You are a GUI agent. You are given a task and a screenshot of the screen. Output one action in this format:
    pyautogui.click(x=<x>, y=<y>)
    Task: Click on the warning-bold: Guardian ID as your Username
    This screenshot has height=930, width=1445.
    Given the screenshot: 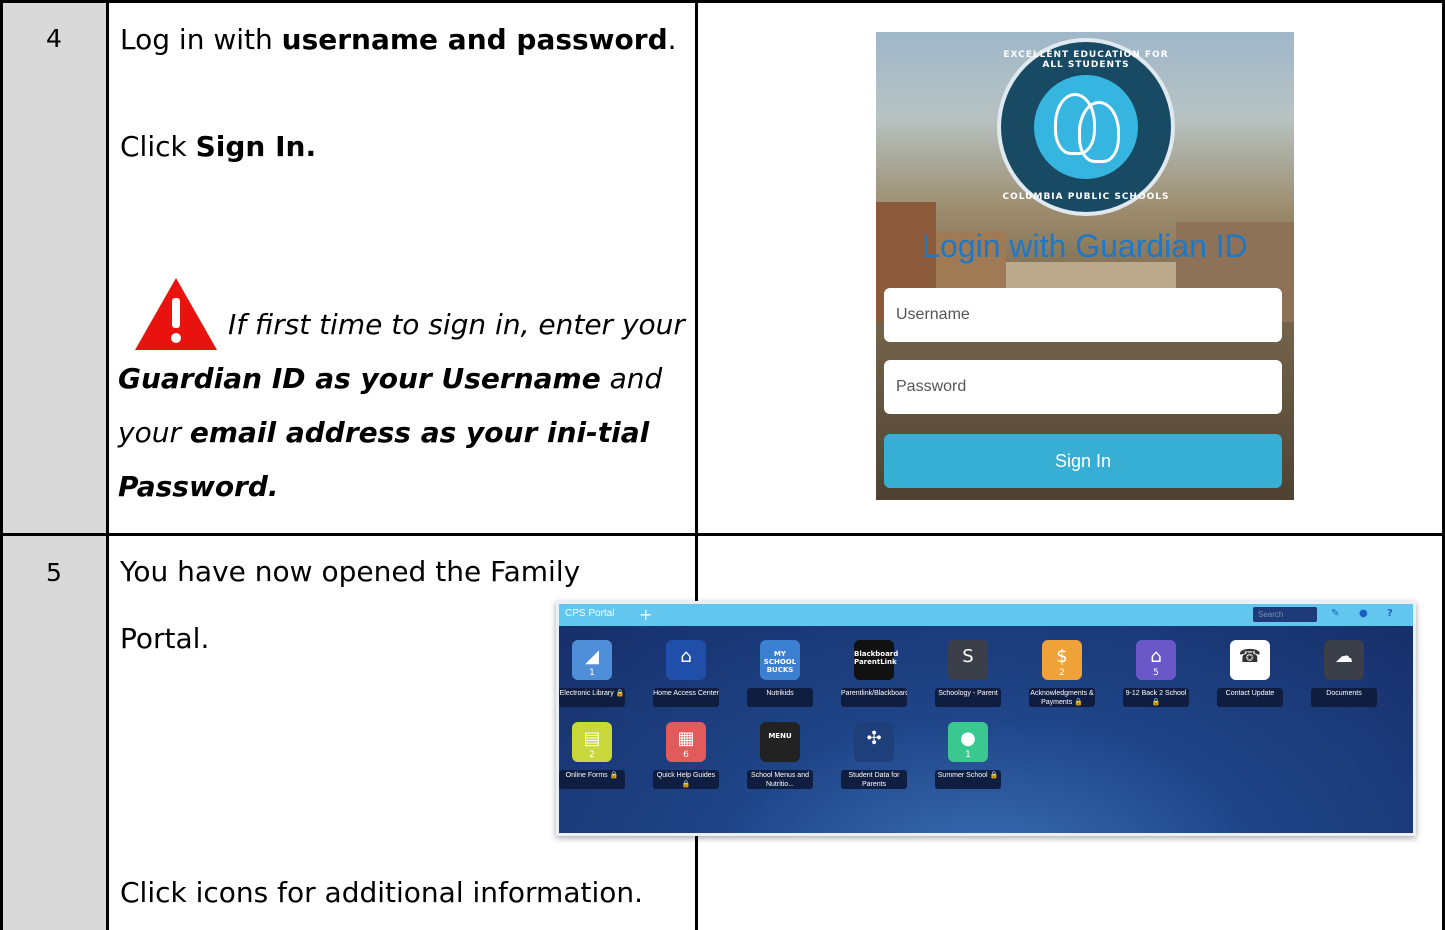 What is the action you would take?
    pyautogui.click(x=359, y=378)
    